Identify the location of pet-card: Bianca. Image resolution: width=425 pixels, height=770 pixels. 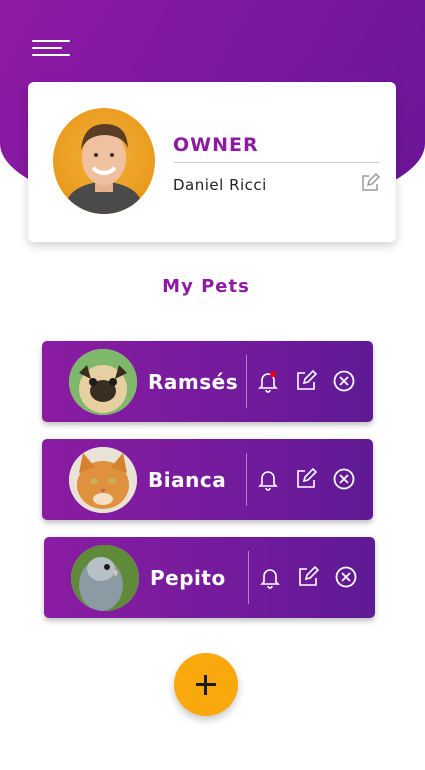
(207, 479).